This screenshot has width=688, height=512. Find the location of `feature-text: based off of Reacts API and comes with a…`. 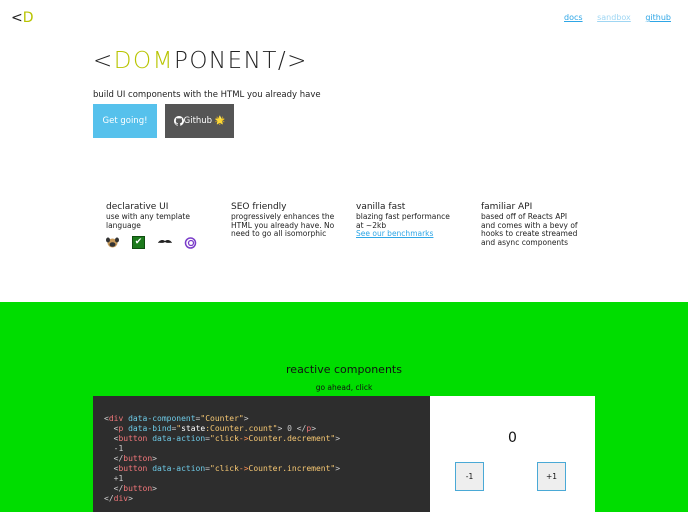

feature-text: based off of Reacts API and comes with a… is located at coordinates (529, 229).